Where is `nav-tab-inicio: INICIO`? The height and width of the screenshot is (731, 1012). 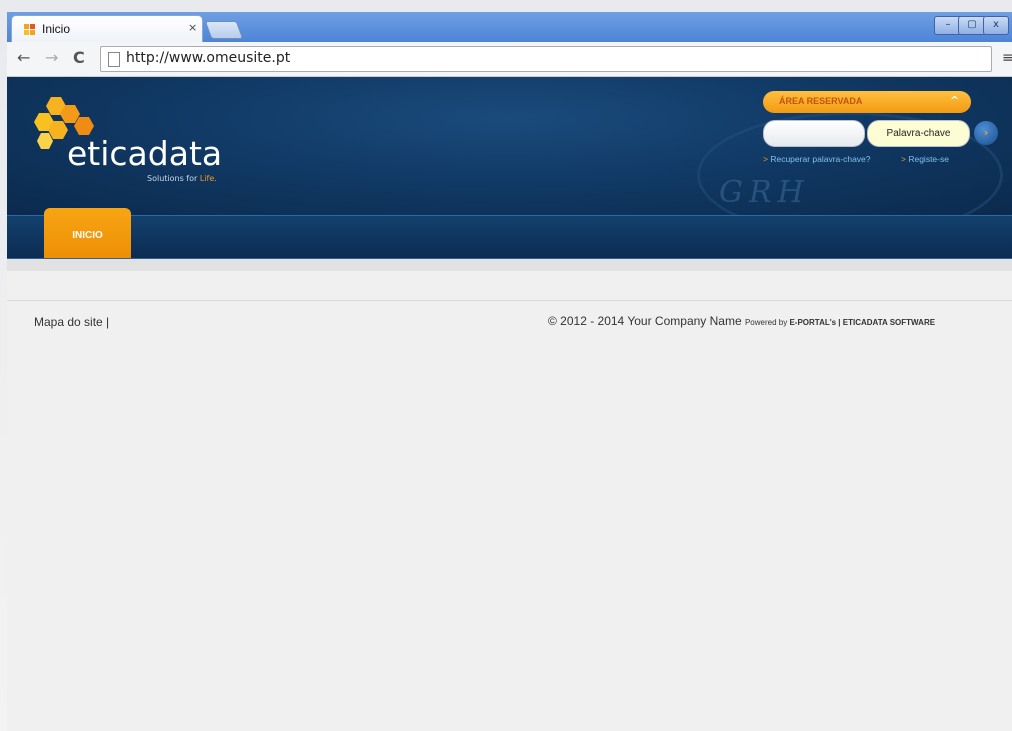
nav-tab-inicio: INICIO is located at coordinates (87, 233).